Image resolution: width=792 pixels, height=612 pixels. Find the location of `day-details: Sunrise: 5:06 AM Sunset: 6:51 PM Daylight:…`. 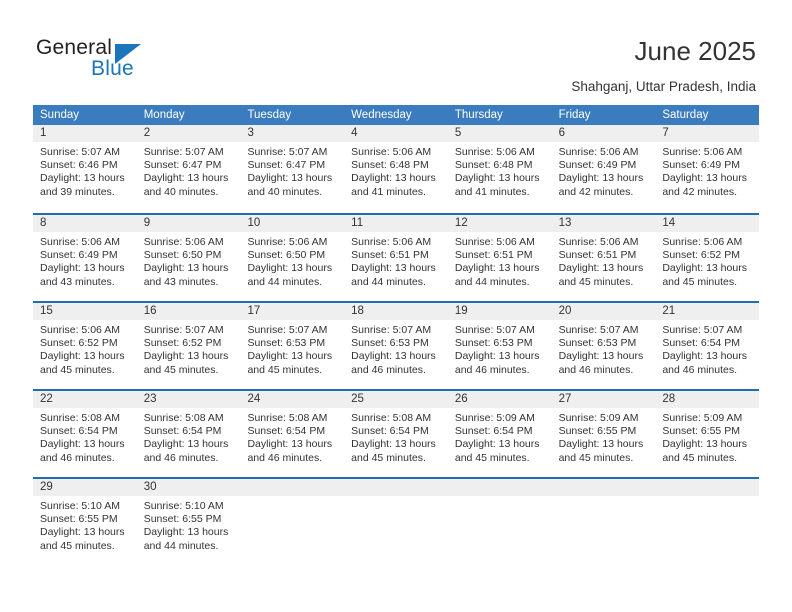

day-details: Sunrise: 5:06 AM Sunset: 6:51 PM Daylight:… is located at coordinates (396, 260).